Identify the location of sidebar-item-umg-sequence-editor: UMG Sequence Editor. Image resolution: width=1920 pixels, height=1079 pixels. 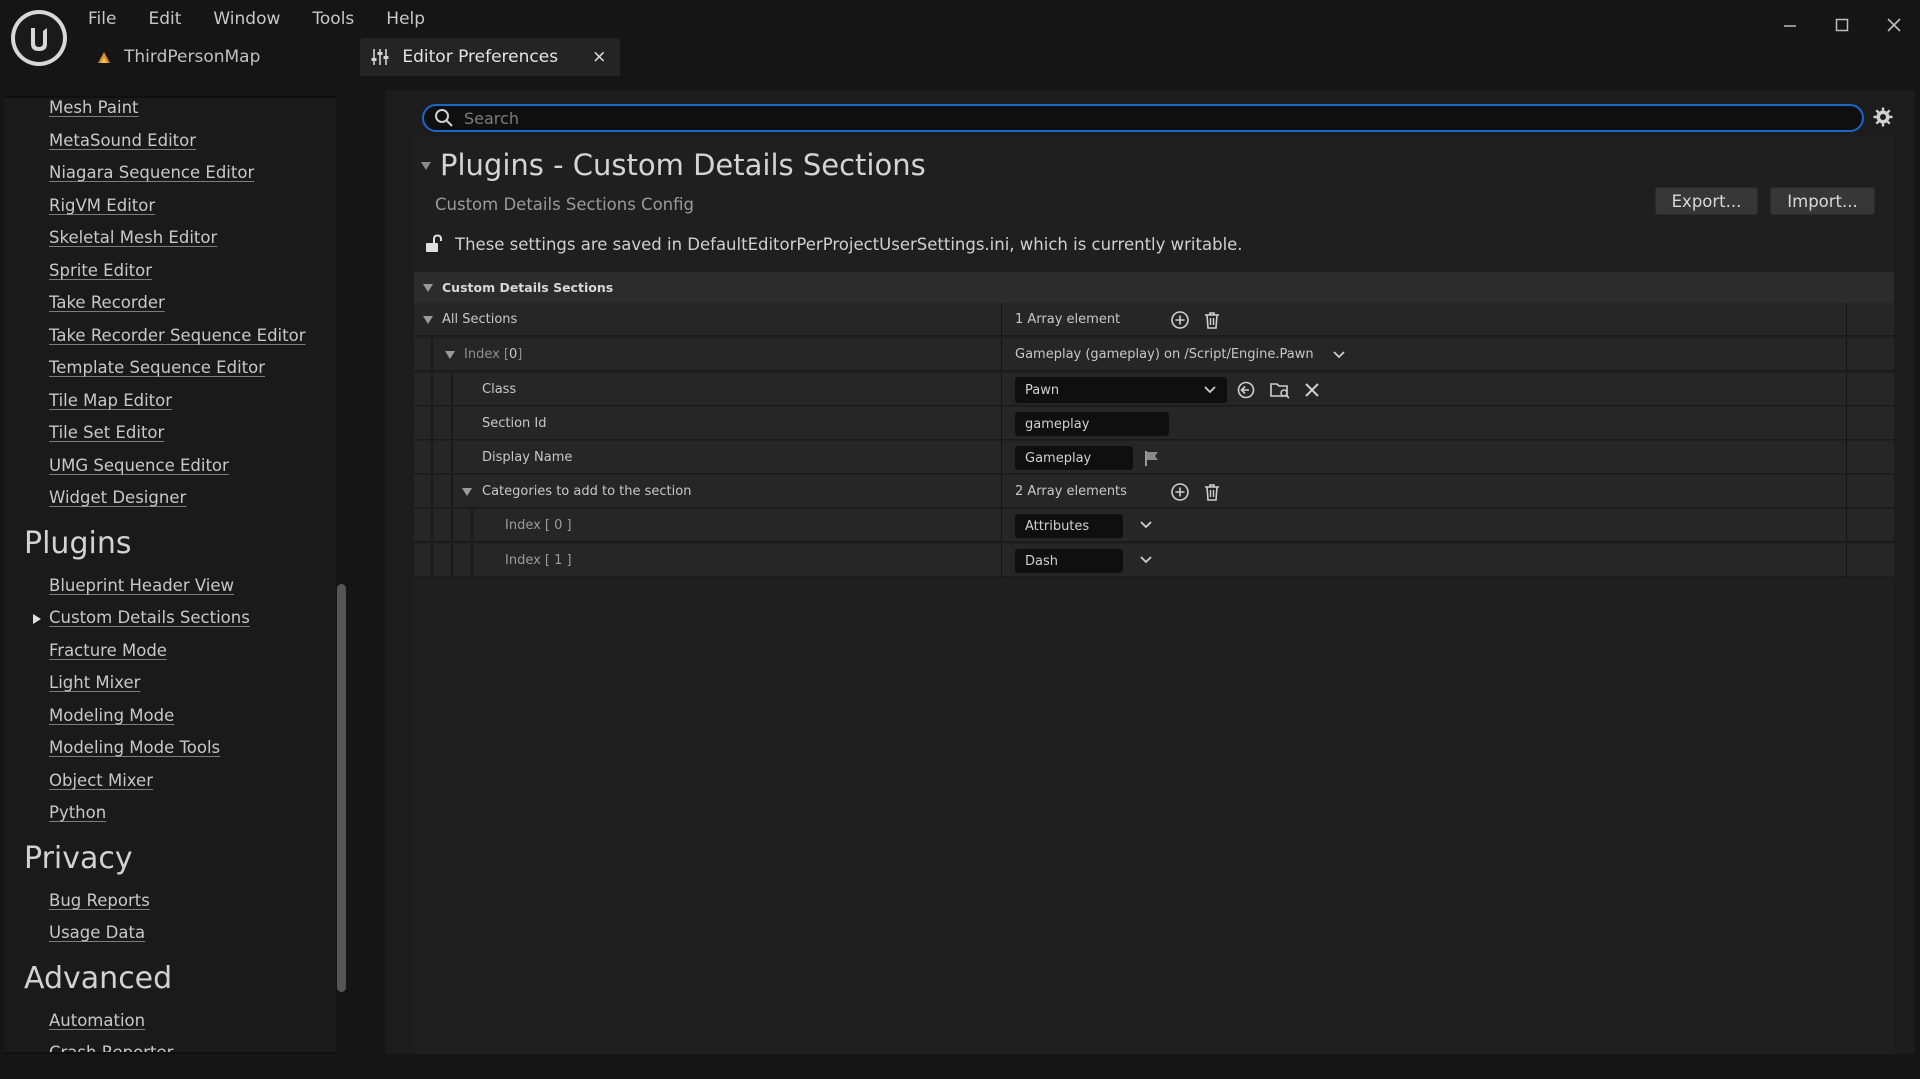
(139, 465).